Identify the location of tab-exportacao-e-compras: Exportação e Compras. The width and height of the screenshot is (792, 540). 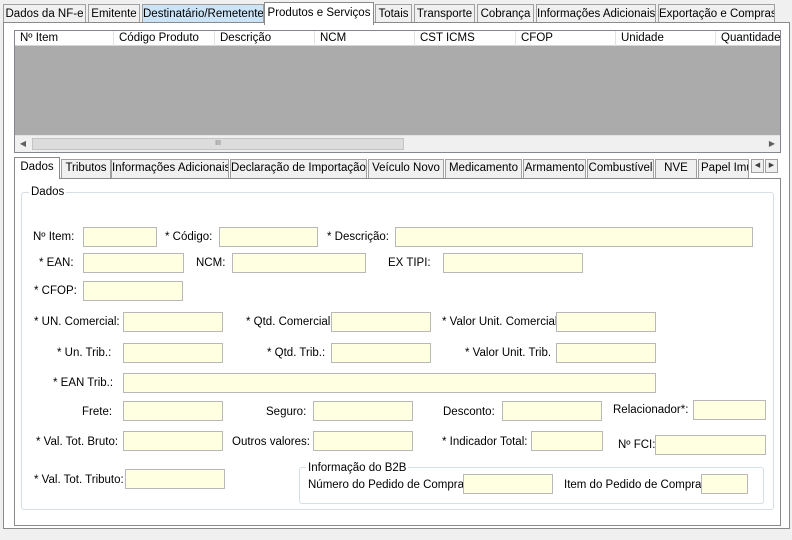
(716, 14).